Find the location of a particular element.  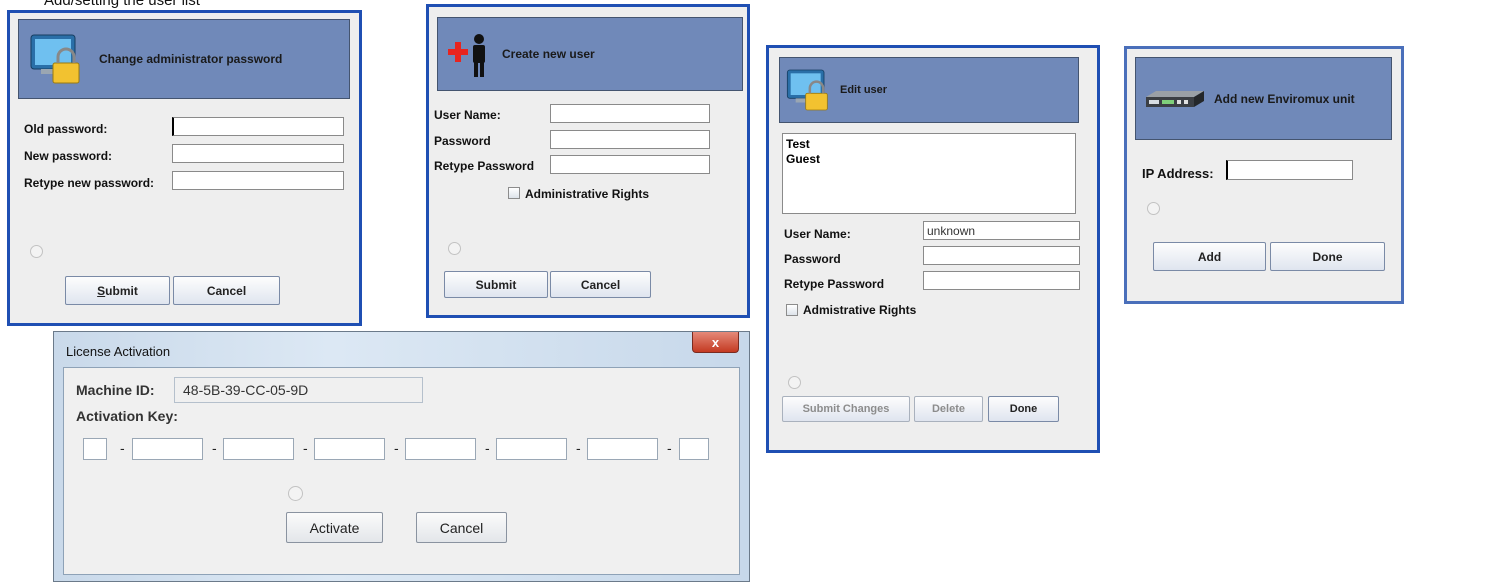

admin-rights-label: Administrative Rights is located at coordinates (587, 194).